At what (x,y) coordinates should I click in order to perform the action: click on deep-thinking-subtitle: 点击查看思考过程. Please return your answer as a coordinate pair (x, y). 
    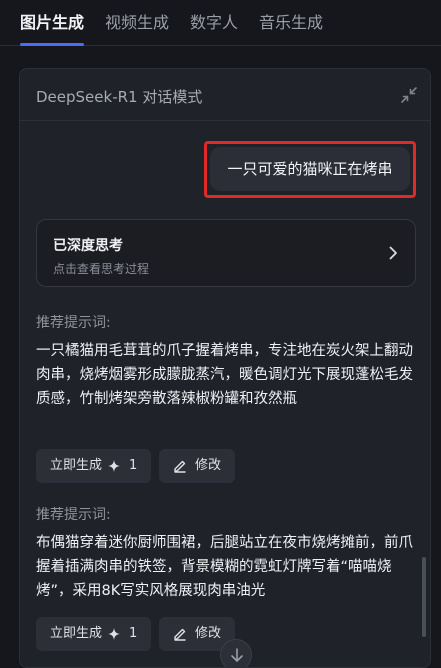
    Looking at the image, I should click on (101, 269).